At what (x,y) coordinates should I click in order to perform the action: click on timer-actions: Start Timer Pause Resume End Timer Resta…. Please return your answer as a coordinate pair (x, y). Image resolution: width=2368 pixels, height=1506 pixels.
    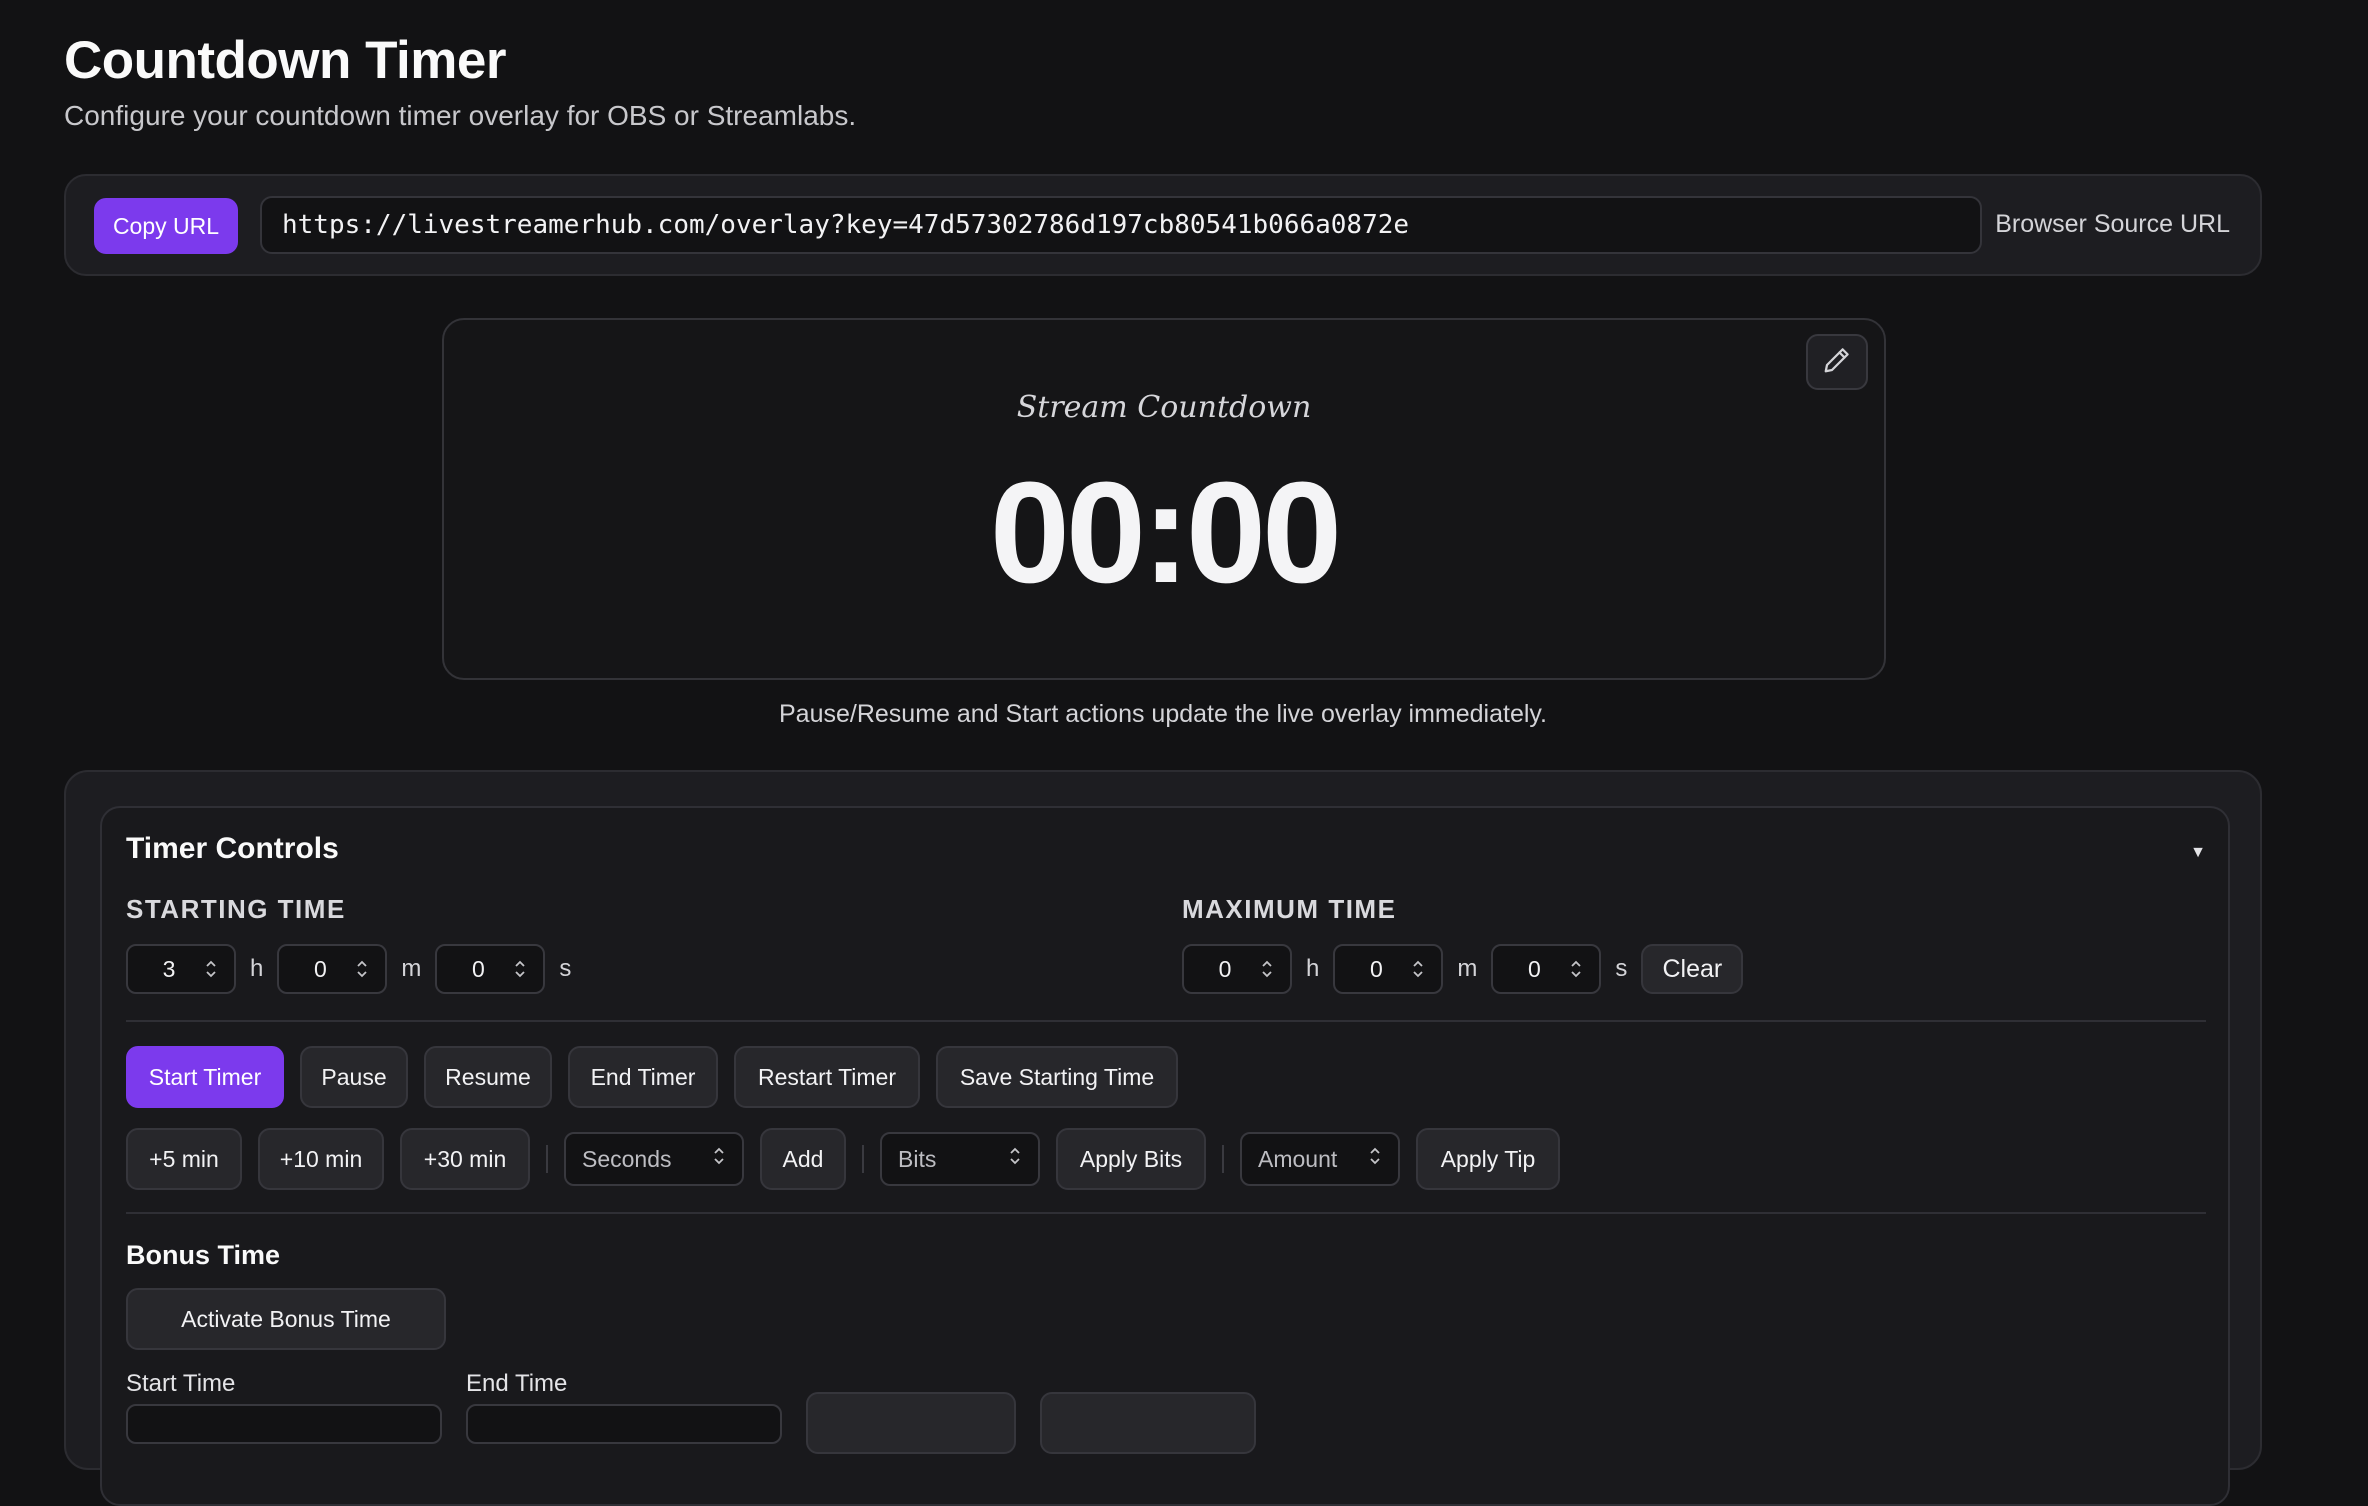
    Looking at the image, I should click on (652, 1077).